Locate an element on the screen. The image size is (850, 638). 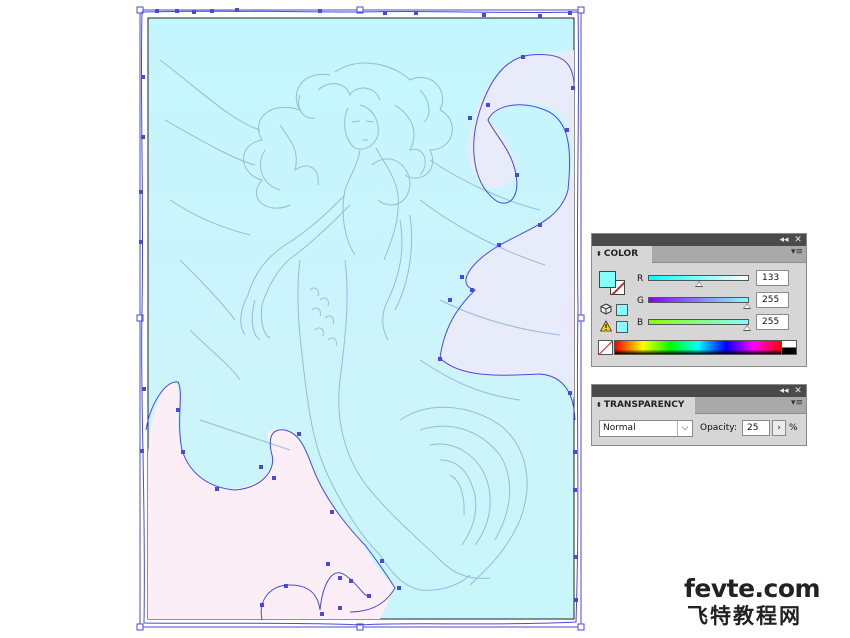
channel-value-g: 255 is located at coordinates (772, 300).